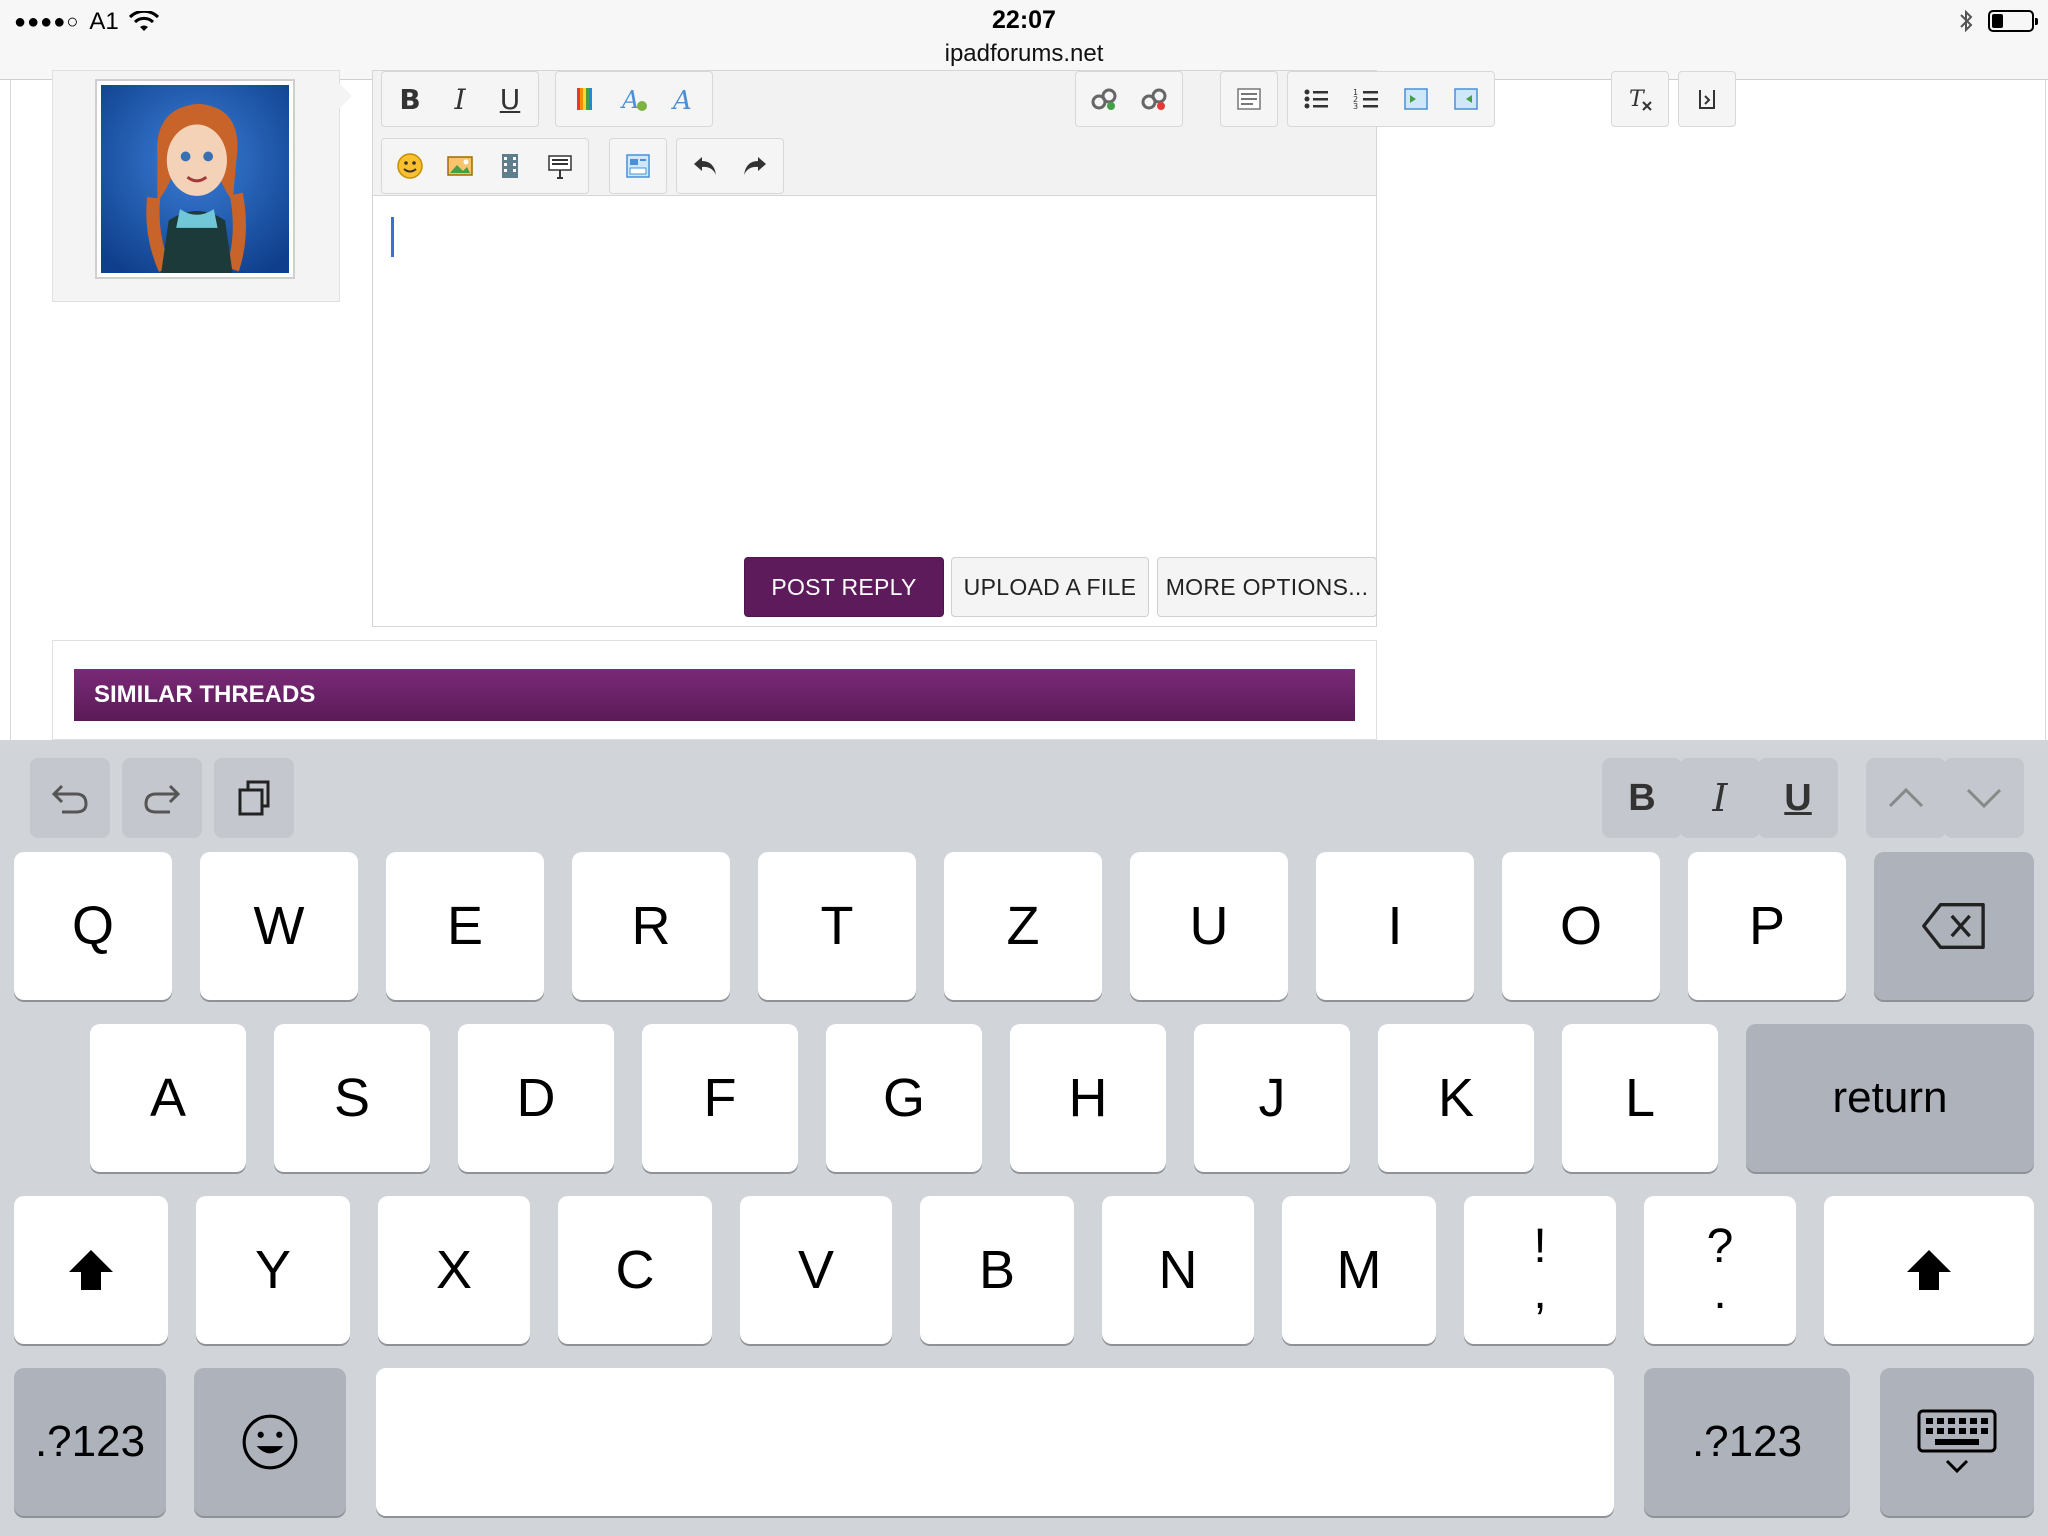 The width and height of the screenshot is (2048, 1536). What do you see at coordinates (584, 99) in the screenshot?
I see `text-color-icon` at bounding box center [584, 99].